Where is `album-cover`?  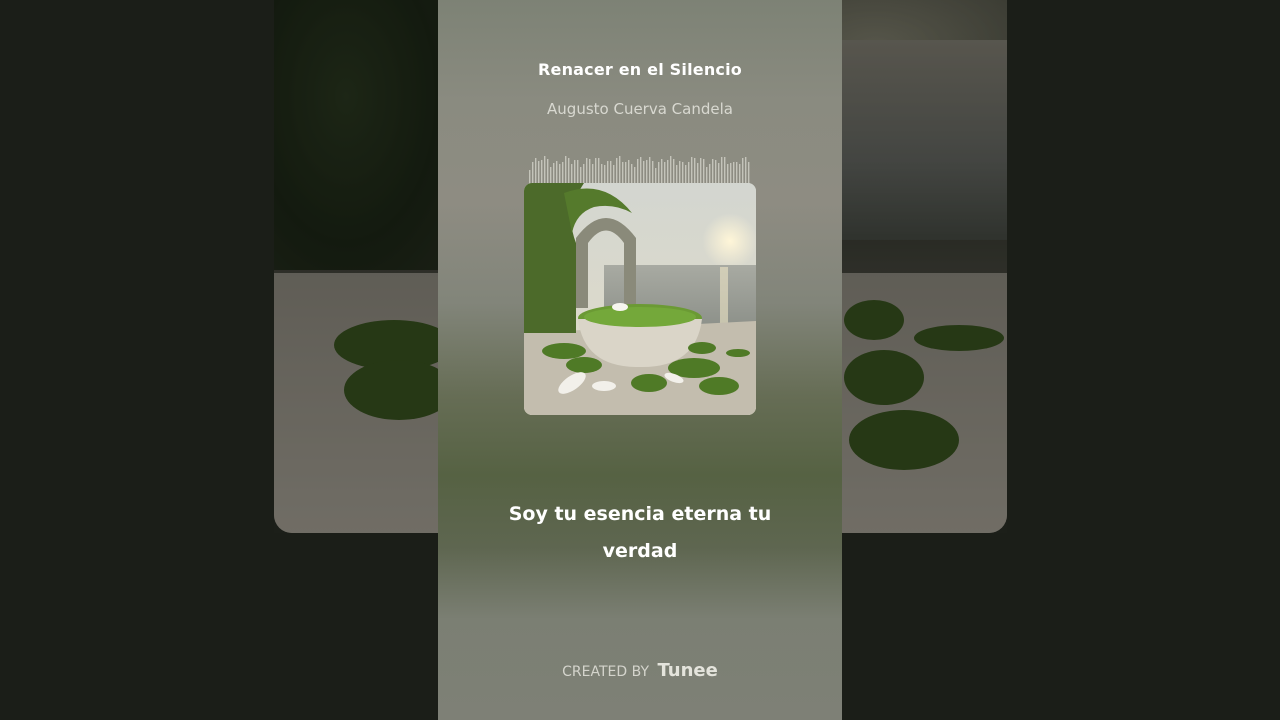
album-cover is located at coordinates (640, 299).